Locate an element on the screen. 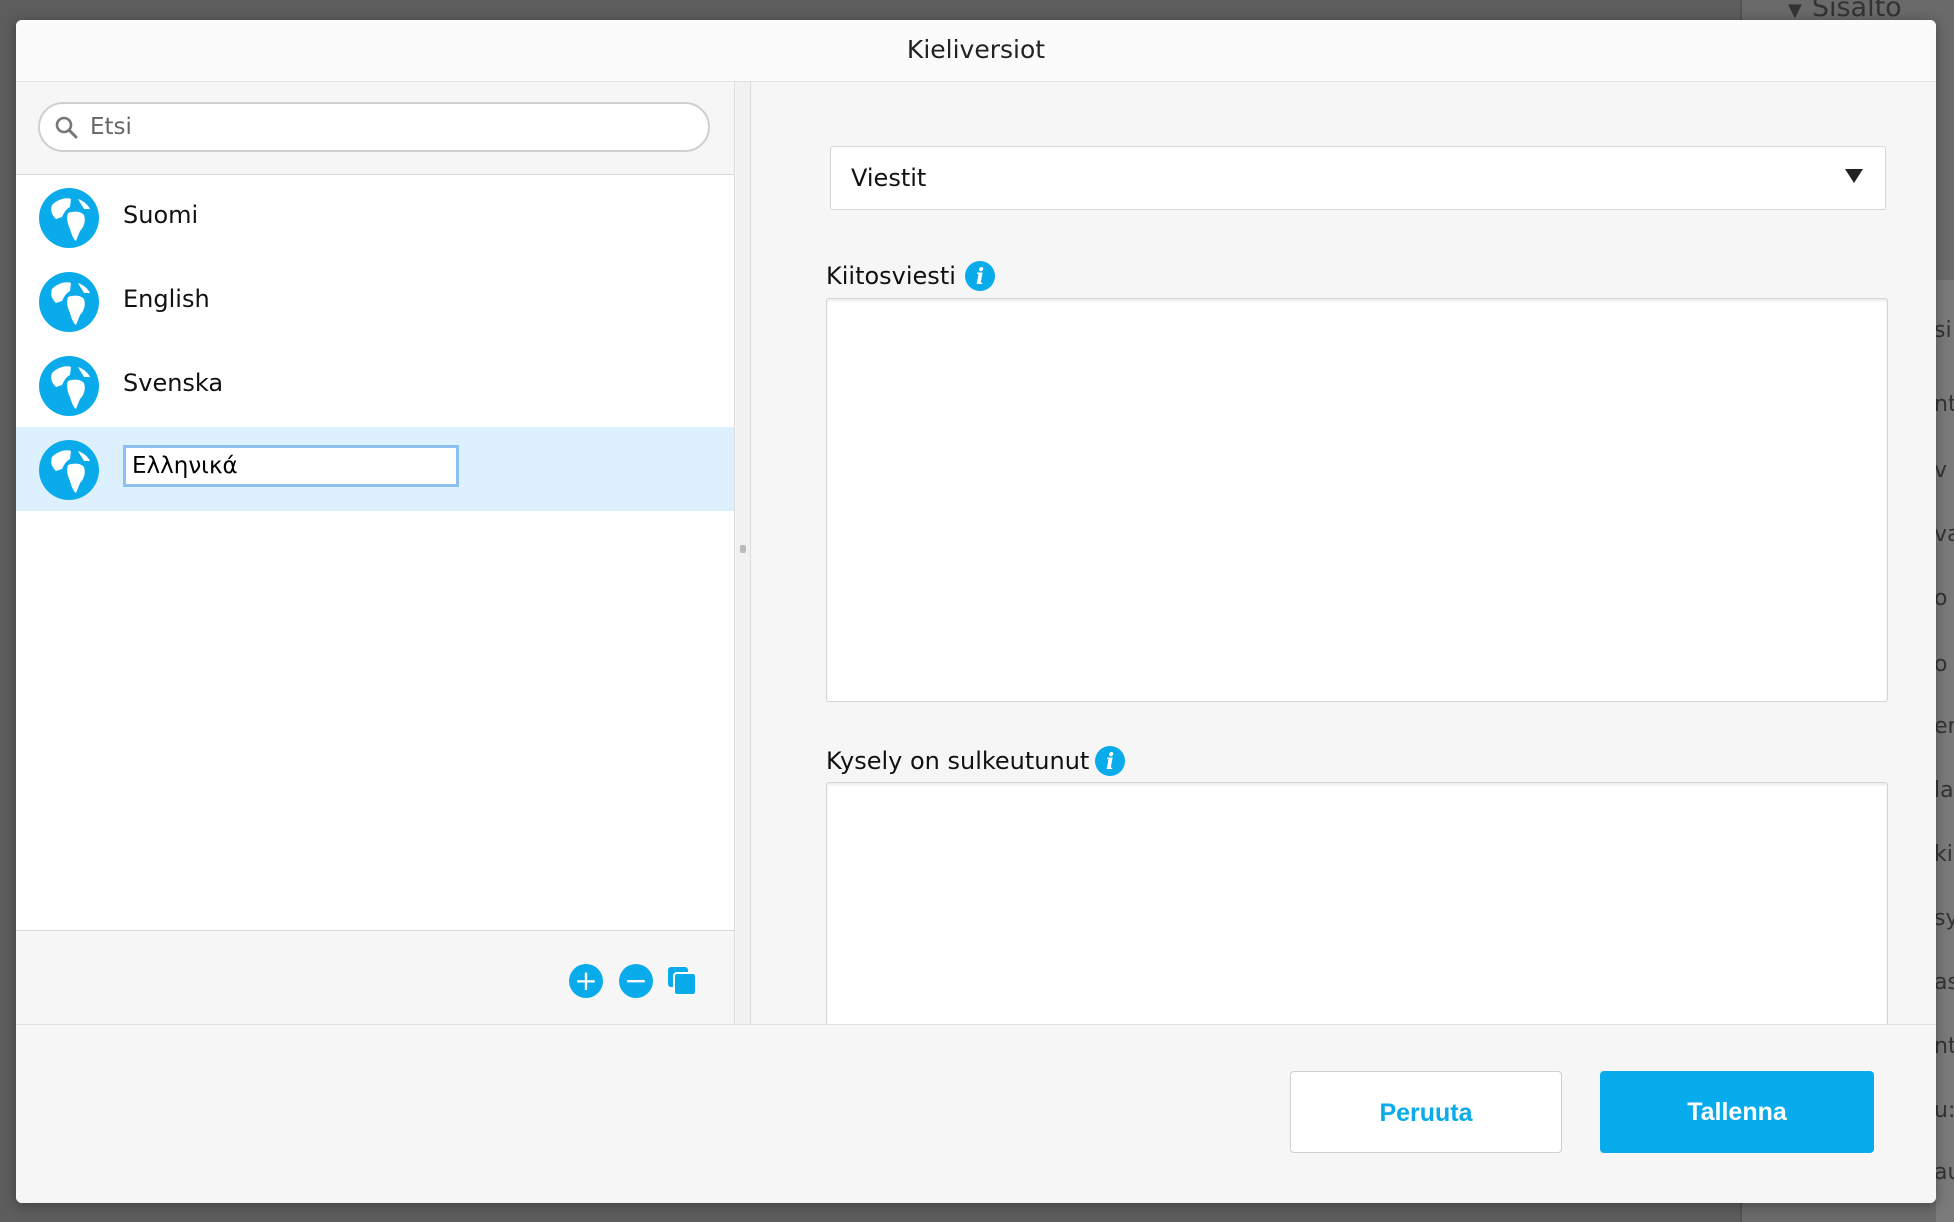 The height and width of the screenshot is (1222, 1954). language-label: English is located at coordinates (166, 299).